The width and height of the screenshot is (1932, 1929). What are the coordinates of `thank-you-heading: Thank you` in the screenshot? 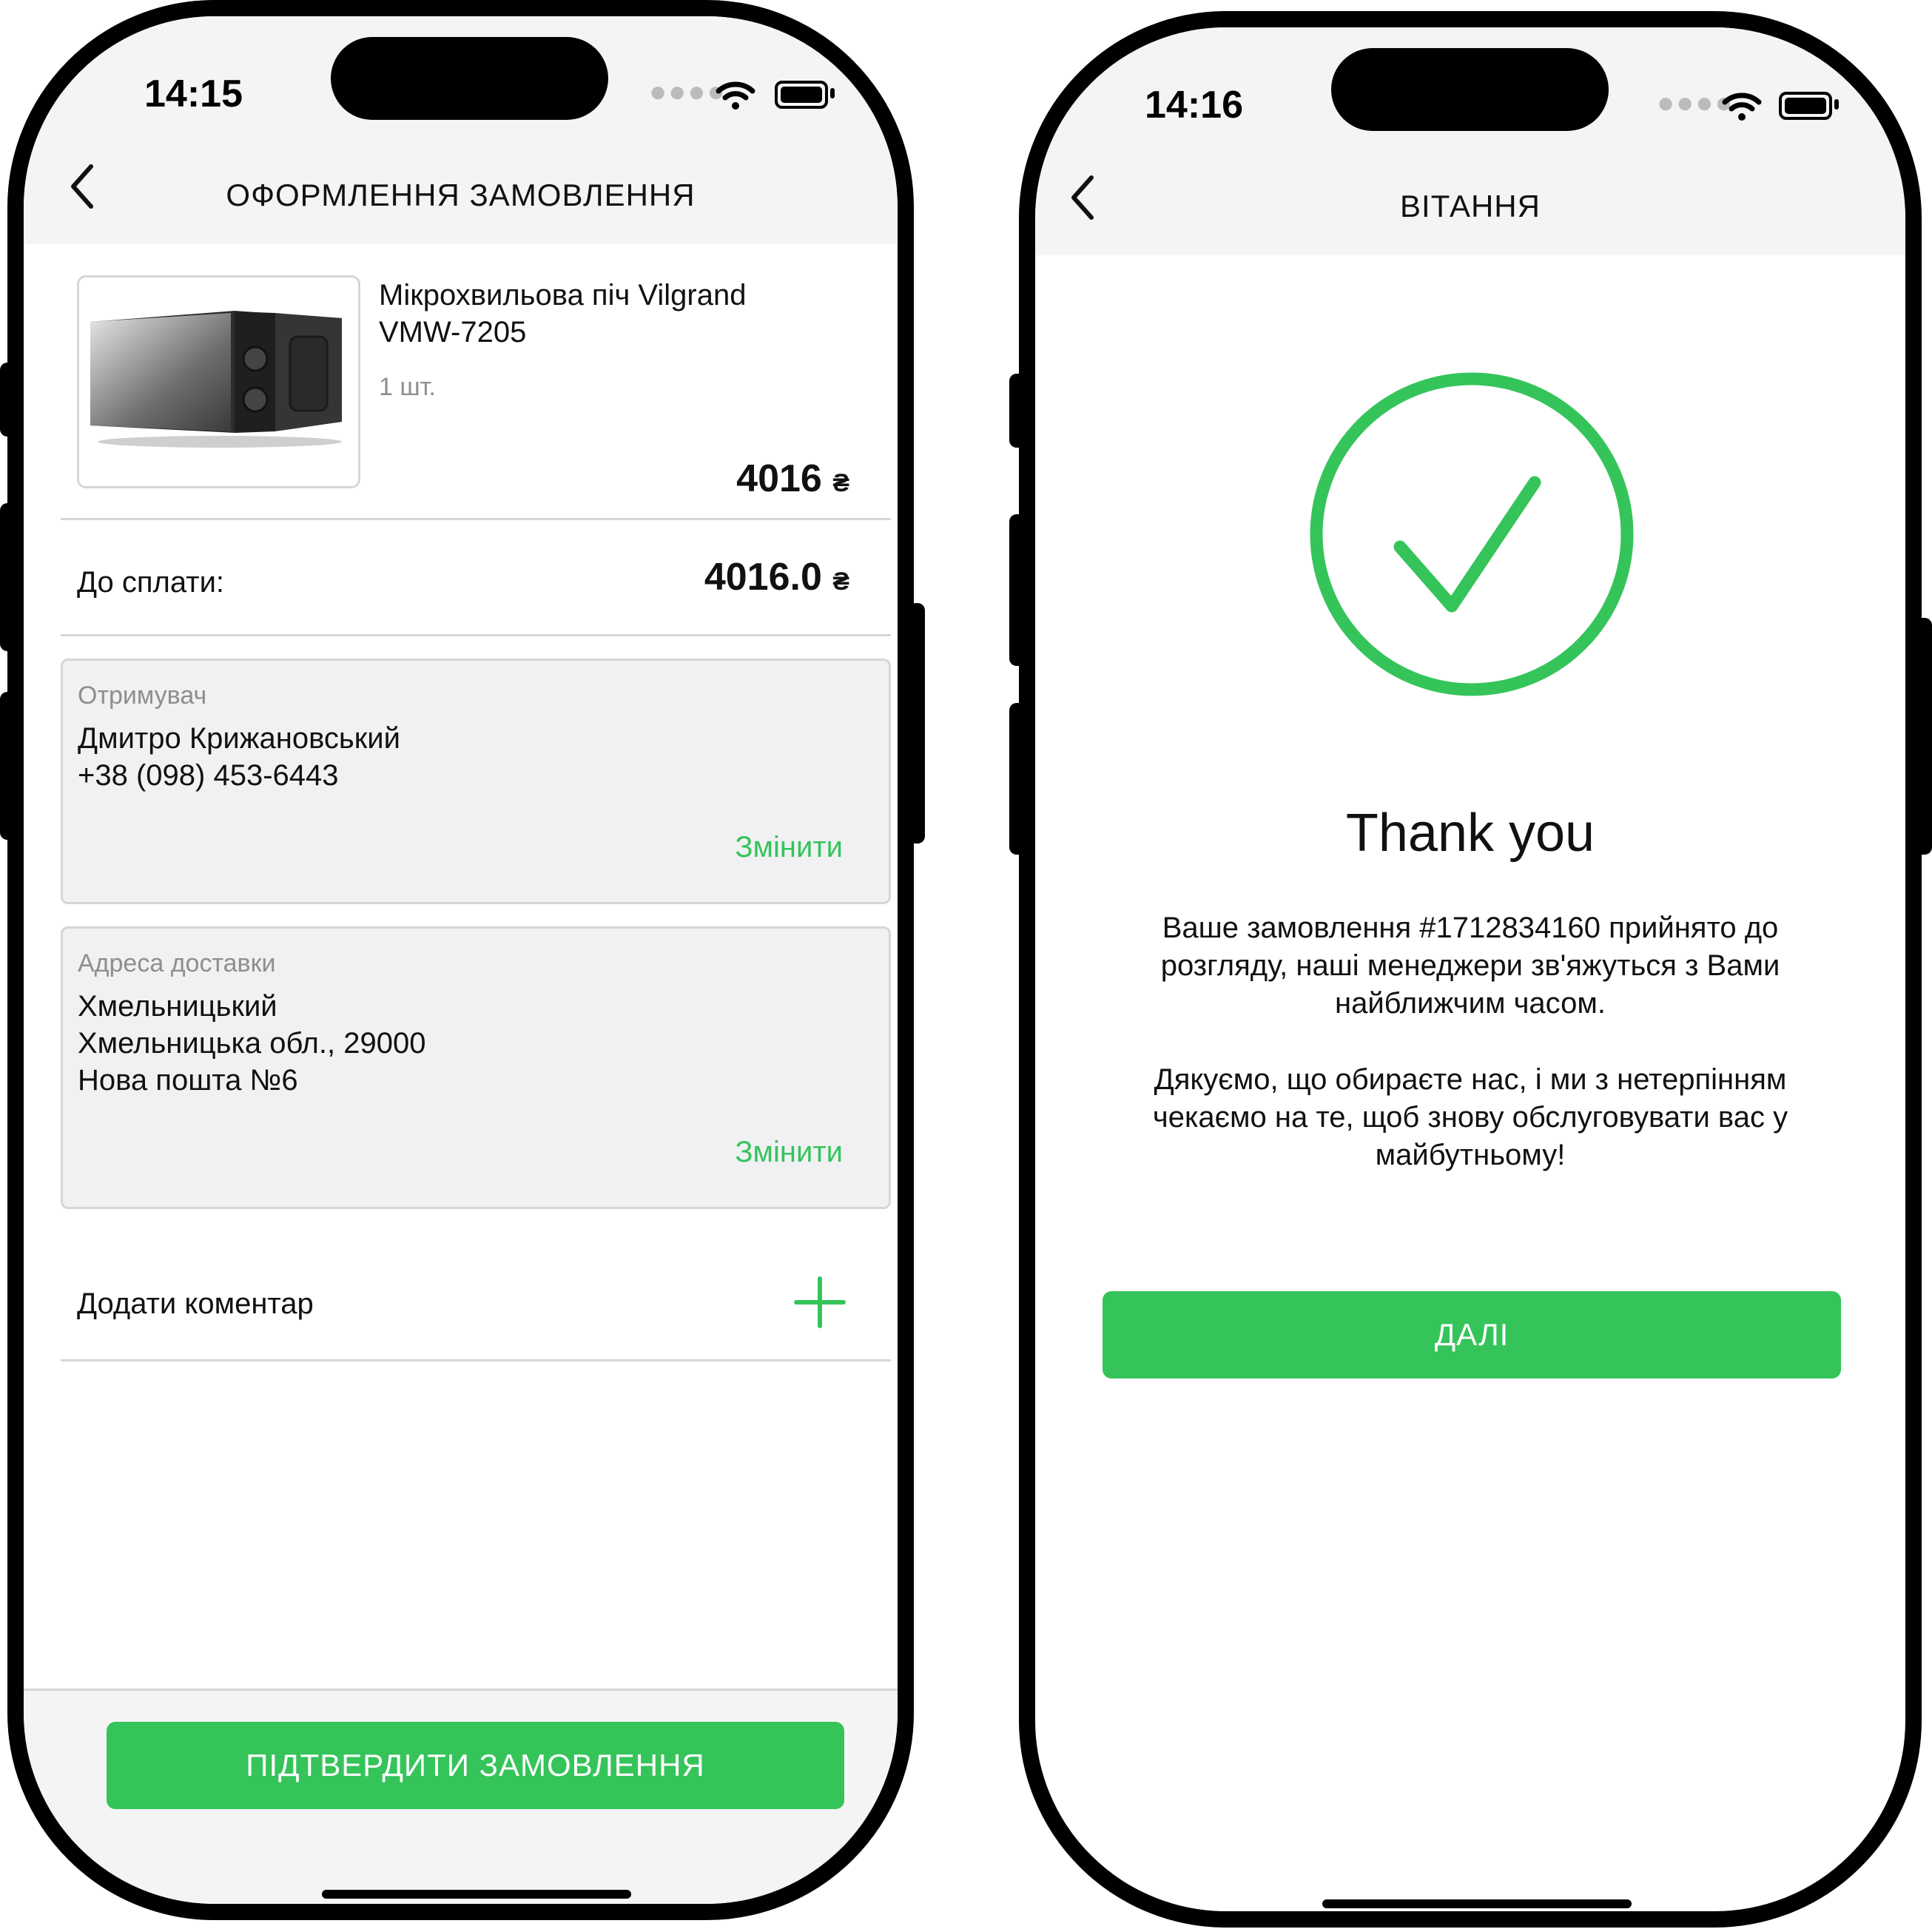 It's located at (1470, 833).